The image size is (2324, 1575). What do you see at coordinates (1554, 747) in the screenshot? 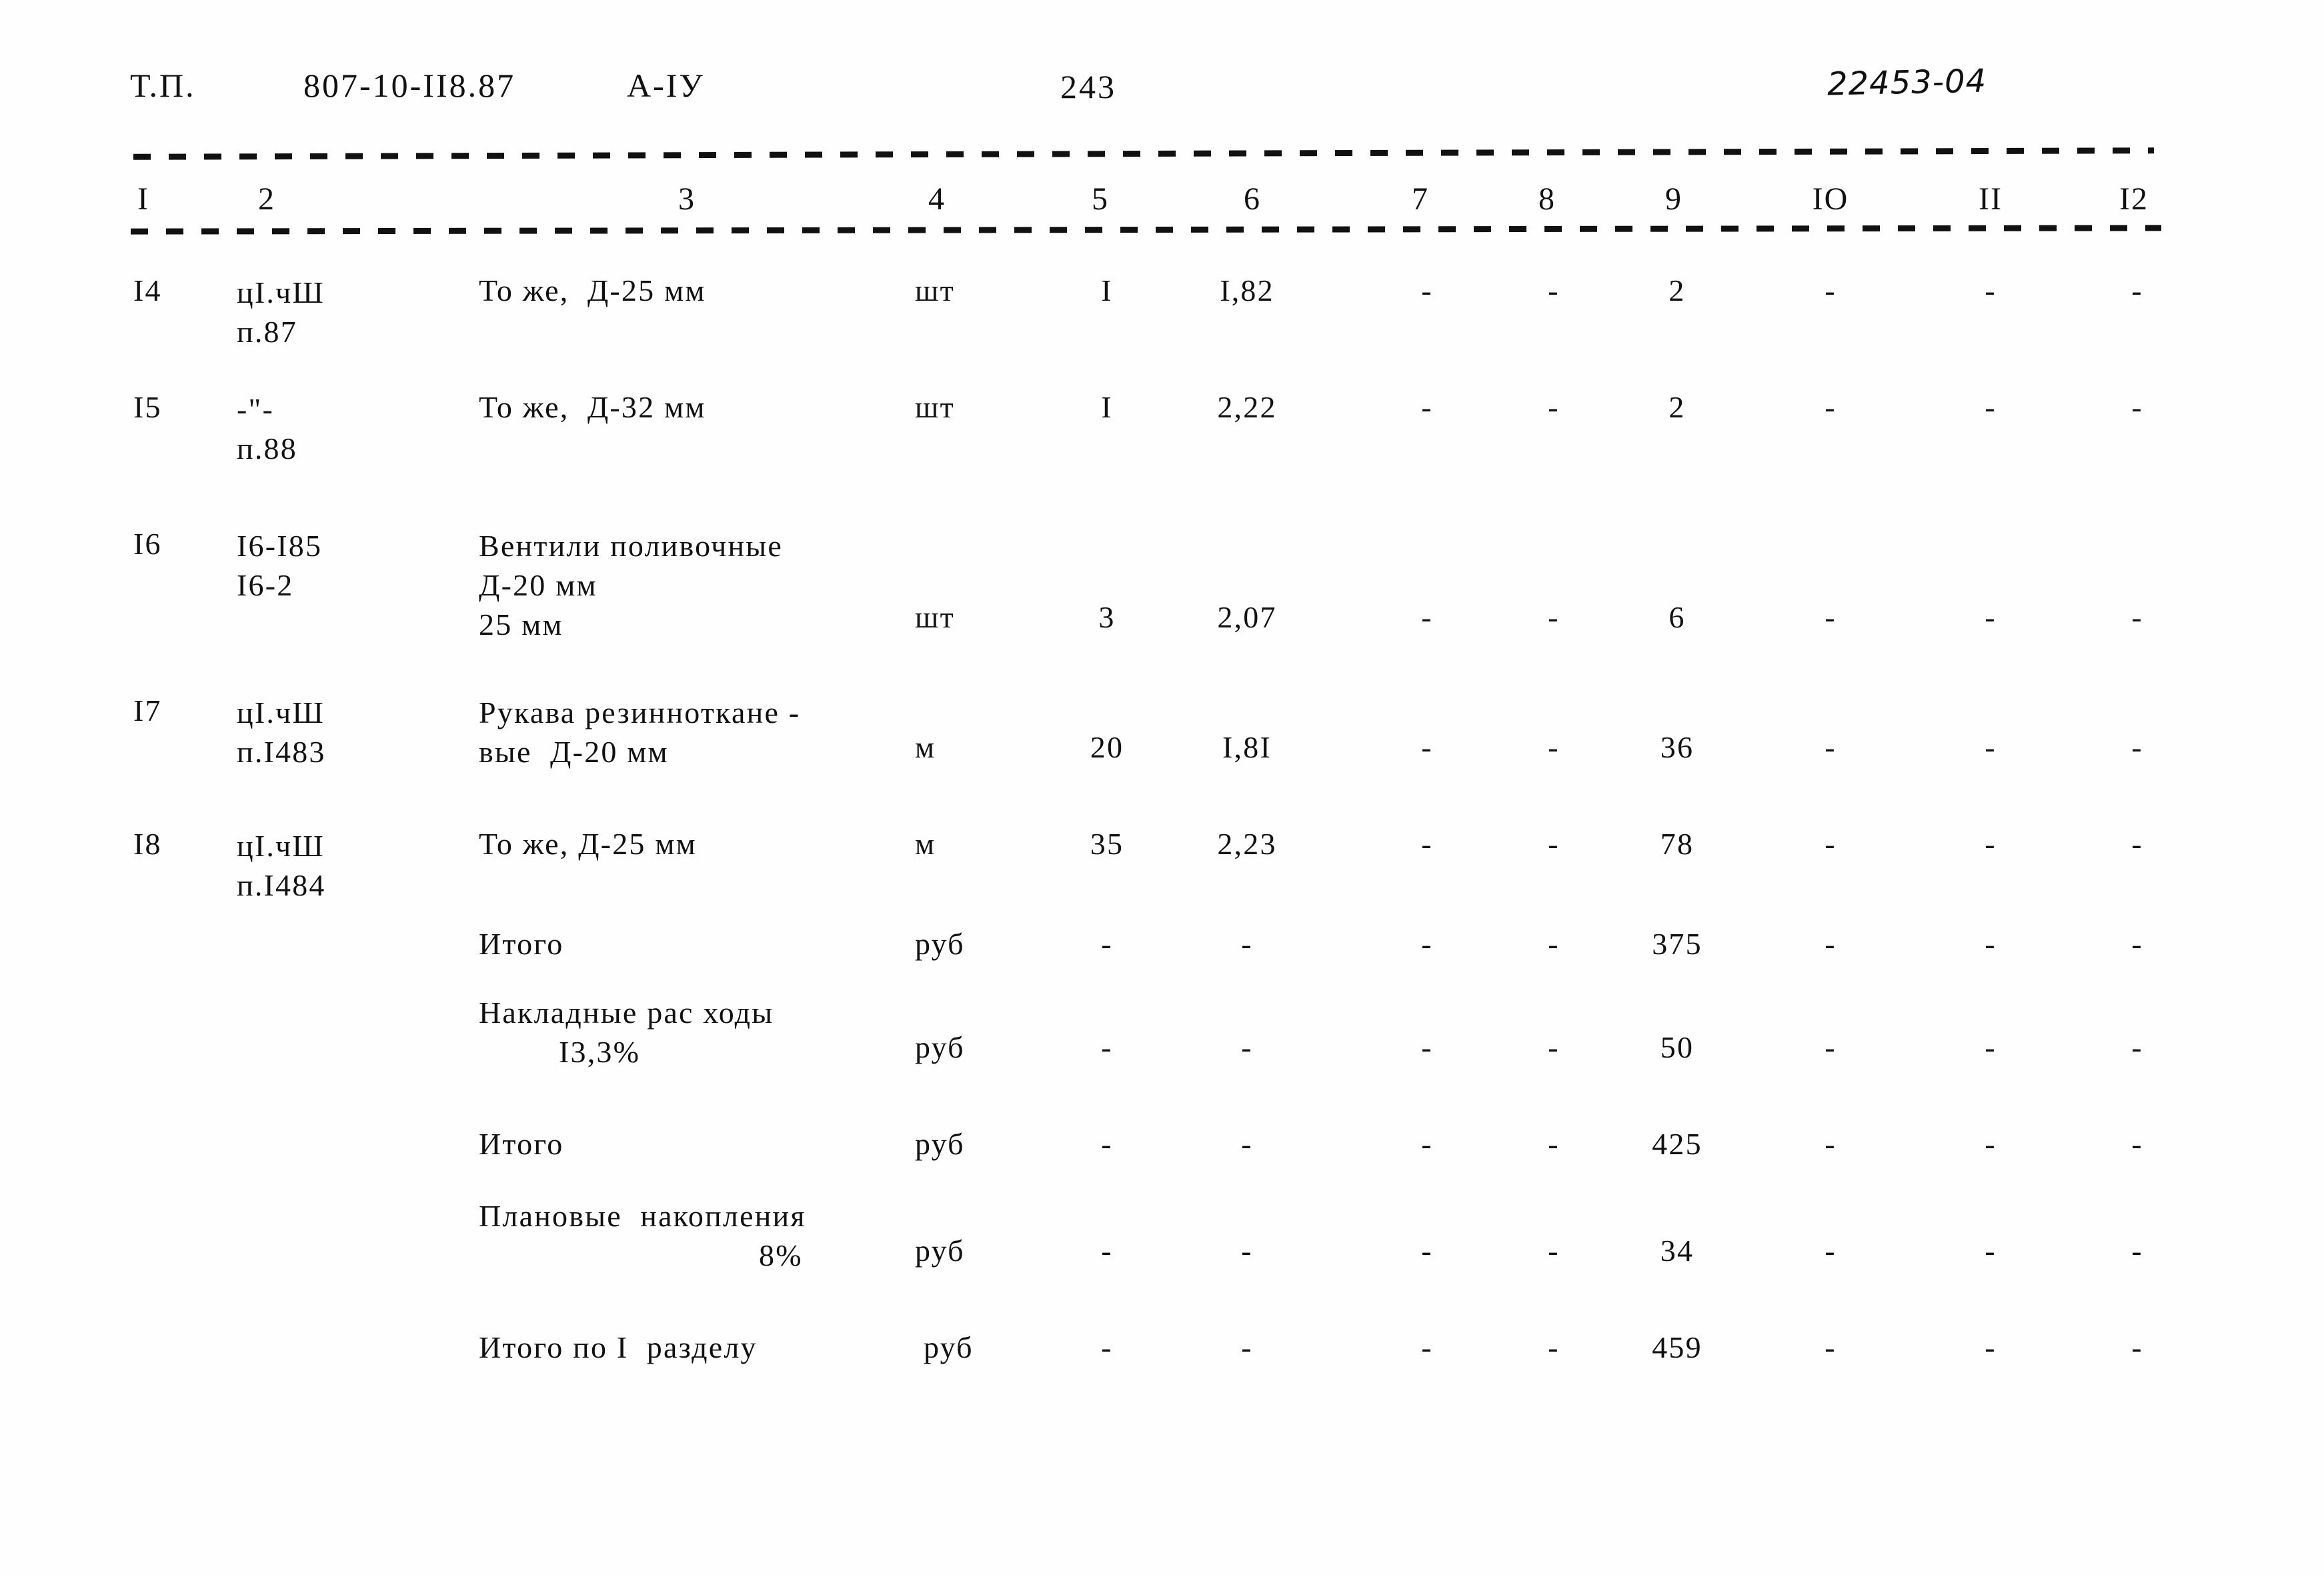
I see `row-col8: -` at bounding box center [1554, 747].